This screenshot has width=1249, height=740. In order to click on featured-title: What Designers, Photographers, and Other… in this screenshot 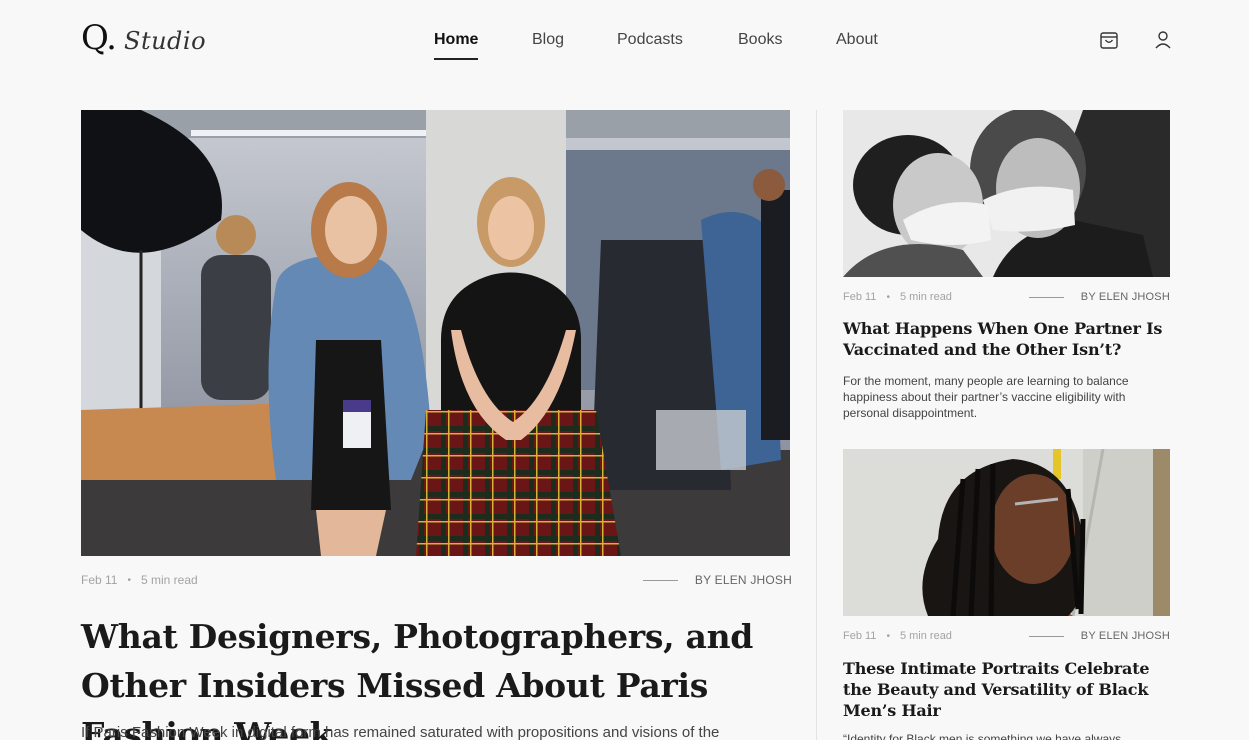, I will do `click(431, 676)`.